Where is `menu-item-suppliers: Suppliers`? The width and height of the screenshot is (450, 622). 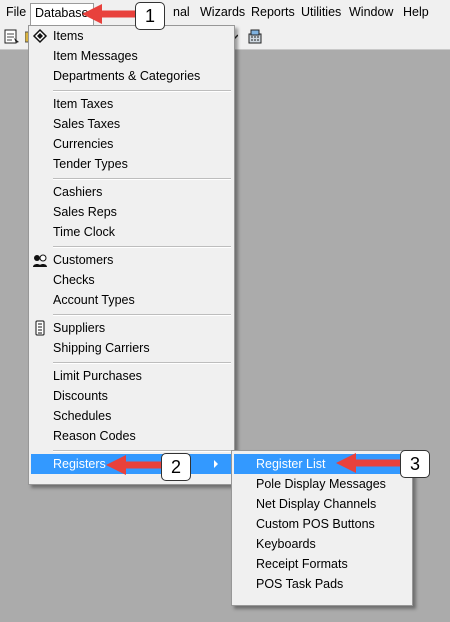 menu-item-suppliers: Suppliers is located at coordinates (131, 328).